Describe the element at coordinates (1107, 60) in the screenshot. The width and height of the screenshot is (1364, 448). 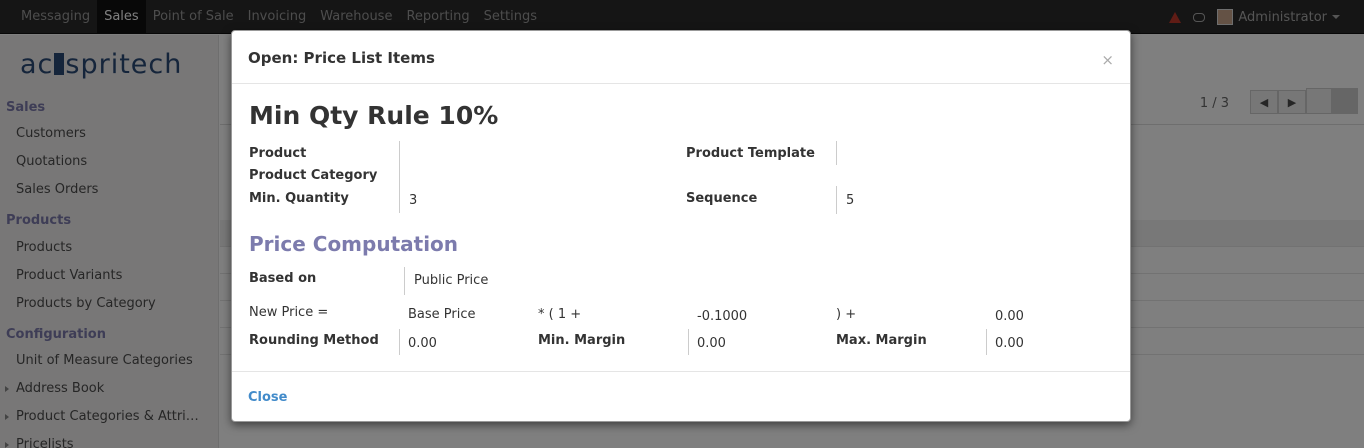
I see `close-icon: ×` at that location.